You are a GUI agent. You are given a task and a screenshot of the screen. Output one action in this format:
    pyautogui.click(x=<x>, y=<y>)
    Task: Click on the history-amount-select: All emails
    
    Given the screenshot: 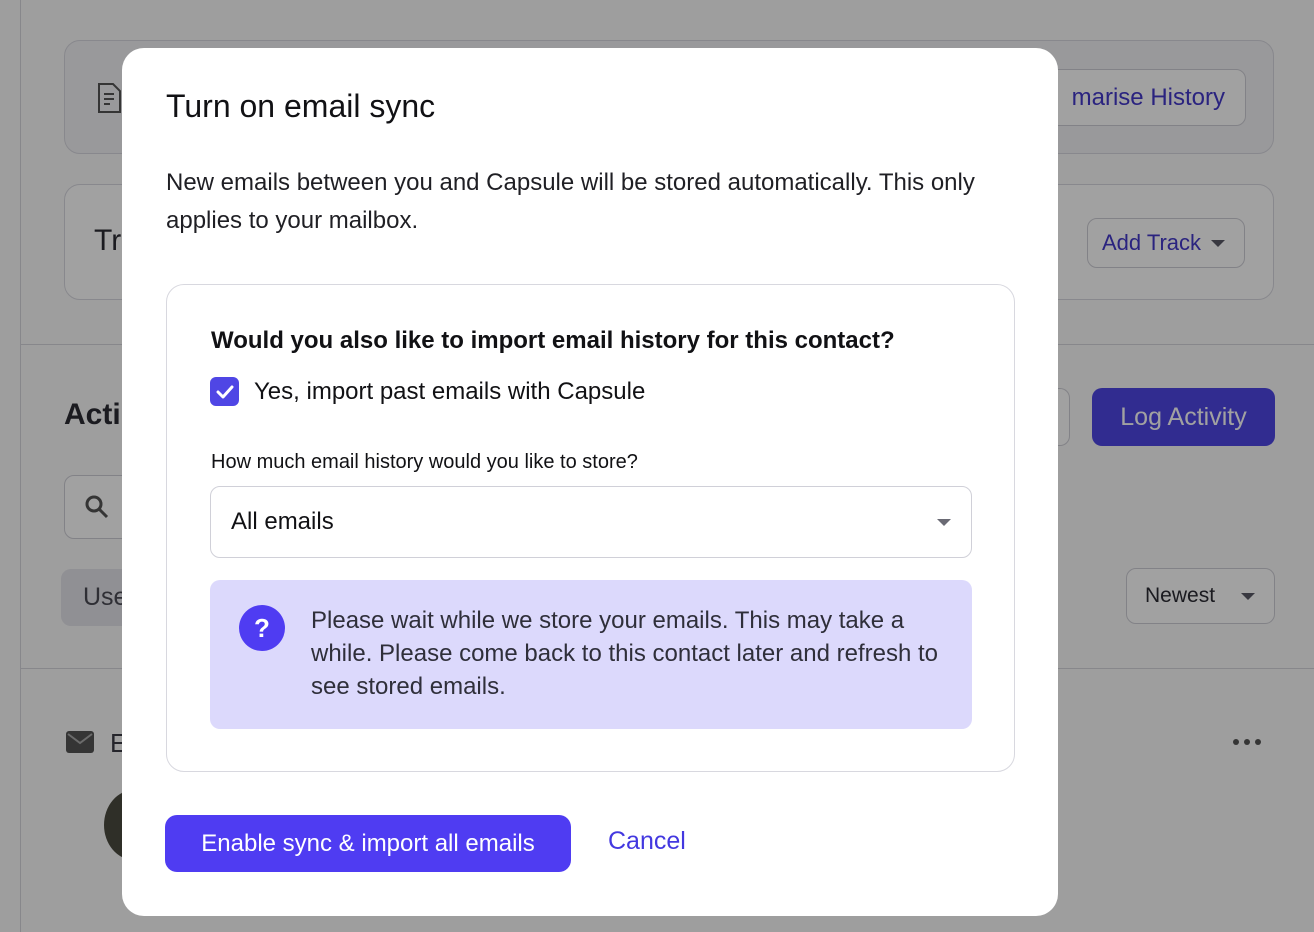 What is the action you would take?
    pyautogui.click(x=591, y=522)
    